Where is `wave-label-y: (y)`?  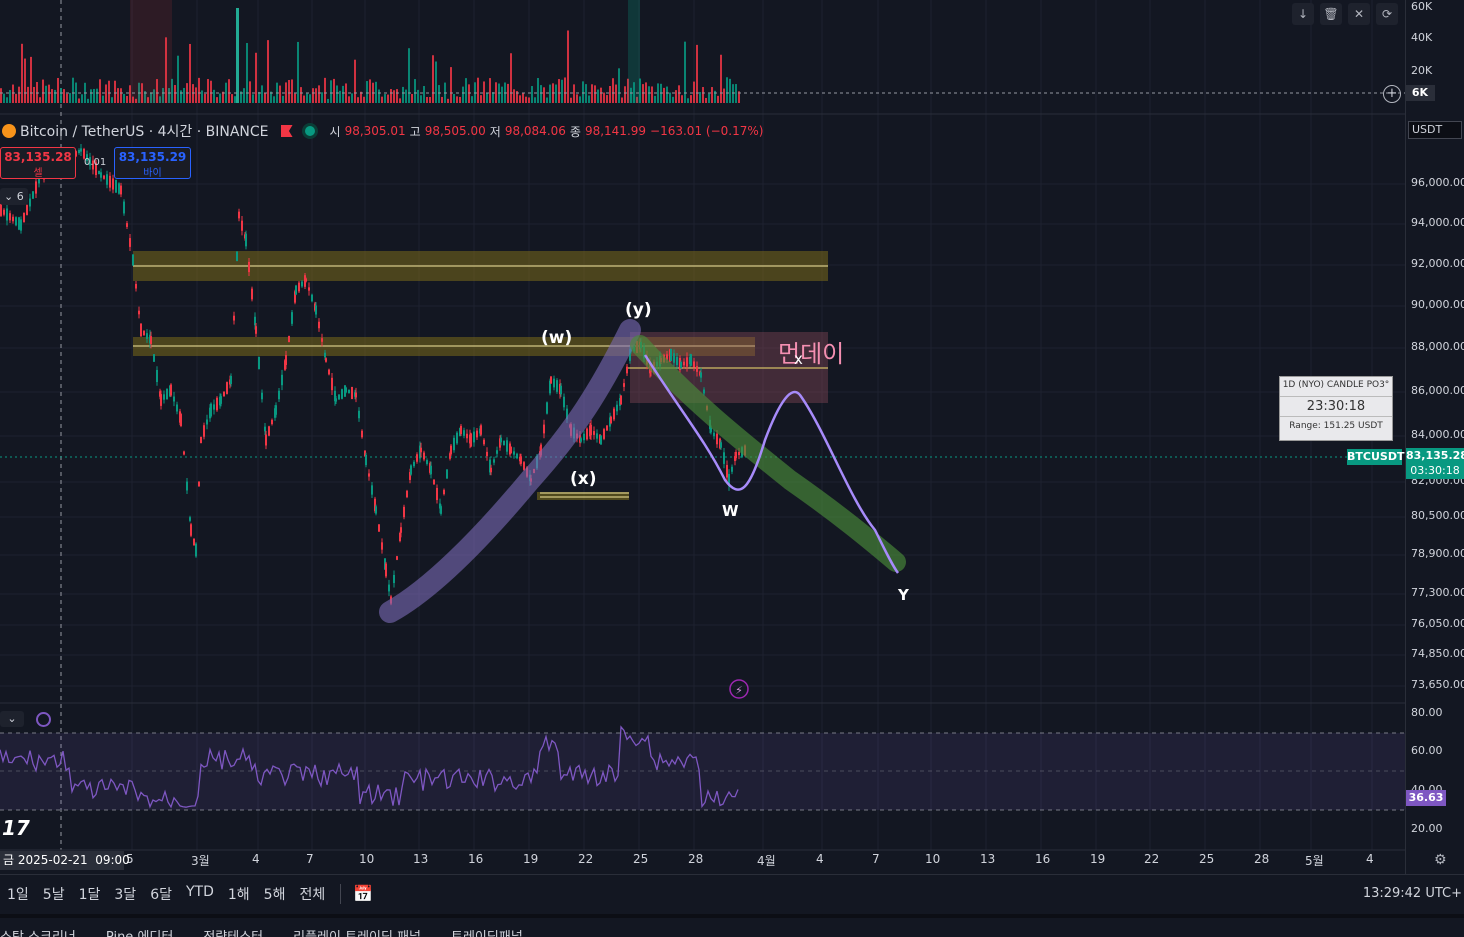 wave-label-y: (y) is located at coordinates (638, 310).